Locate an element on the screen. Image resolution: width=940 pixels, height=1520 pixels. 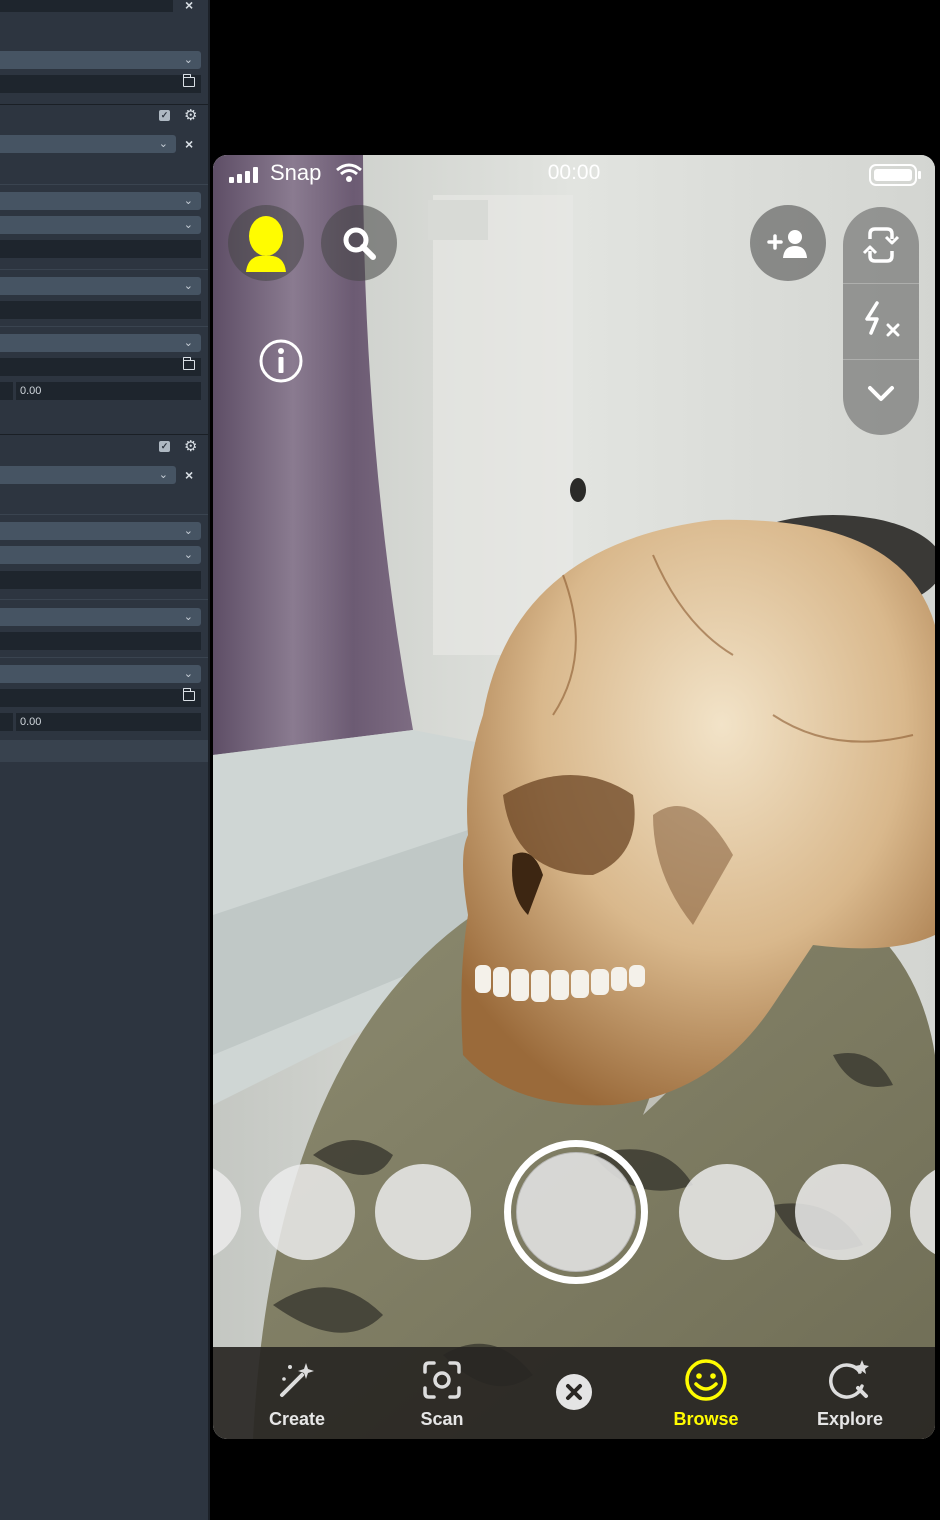
active-lens is located at coordinates (576, 1212).